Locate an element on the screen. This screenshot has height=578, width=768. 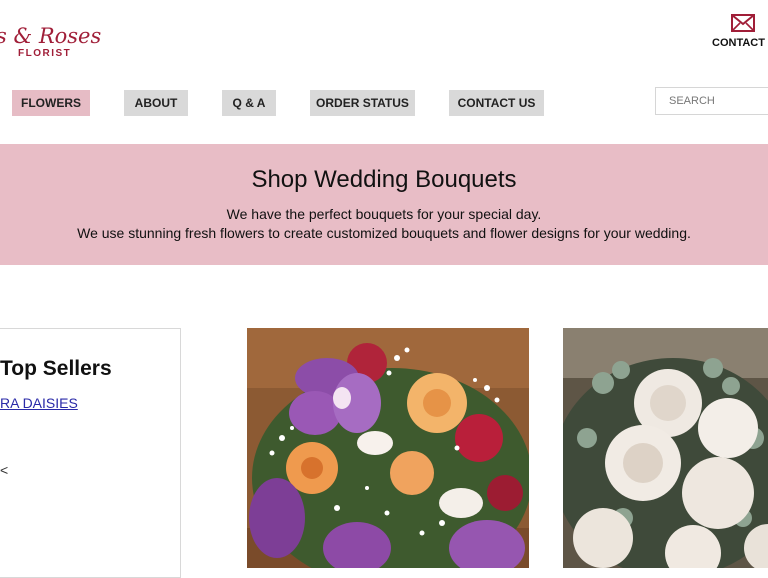
top-seller-link: RA DAISIES is located at coordinates (39, 403).